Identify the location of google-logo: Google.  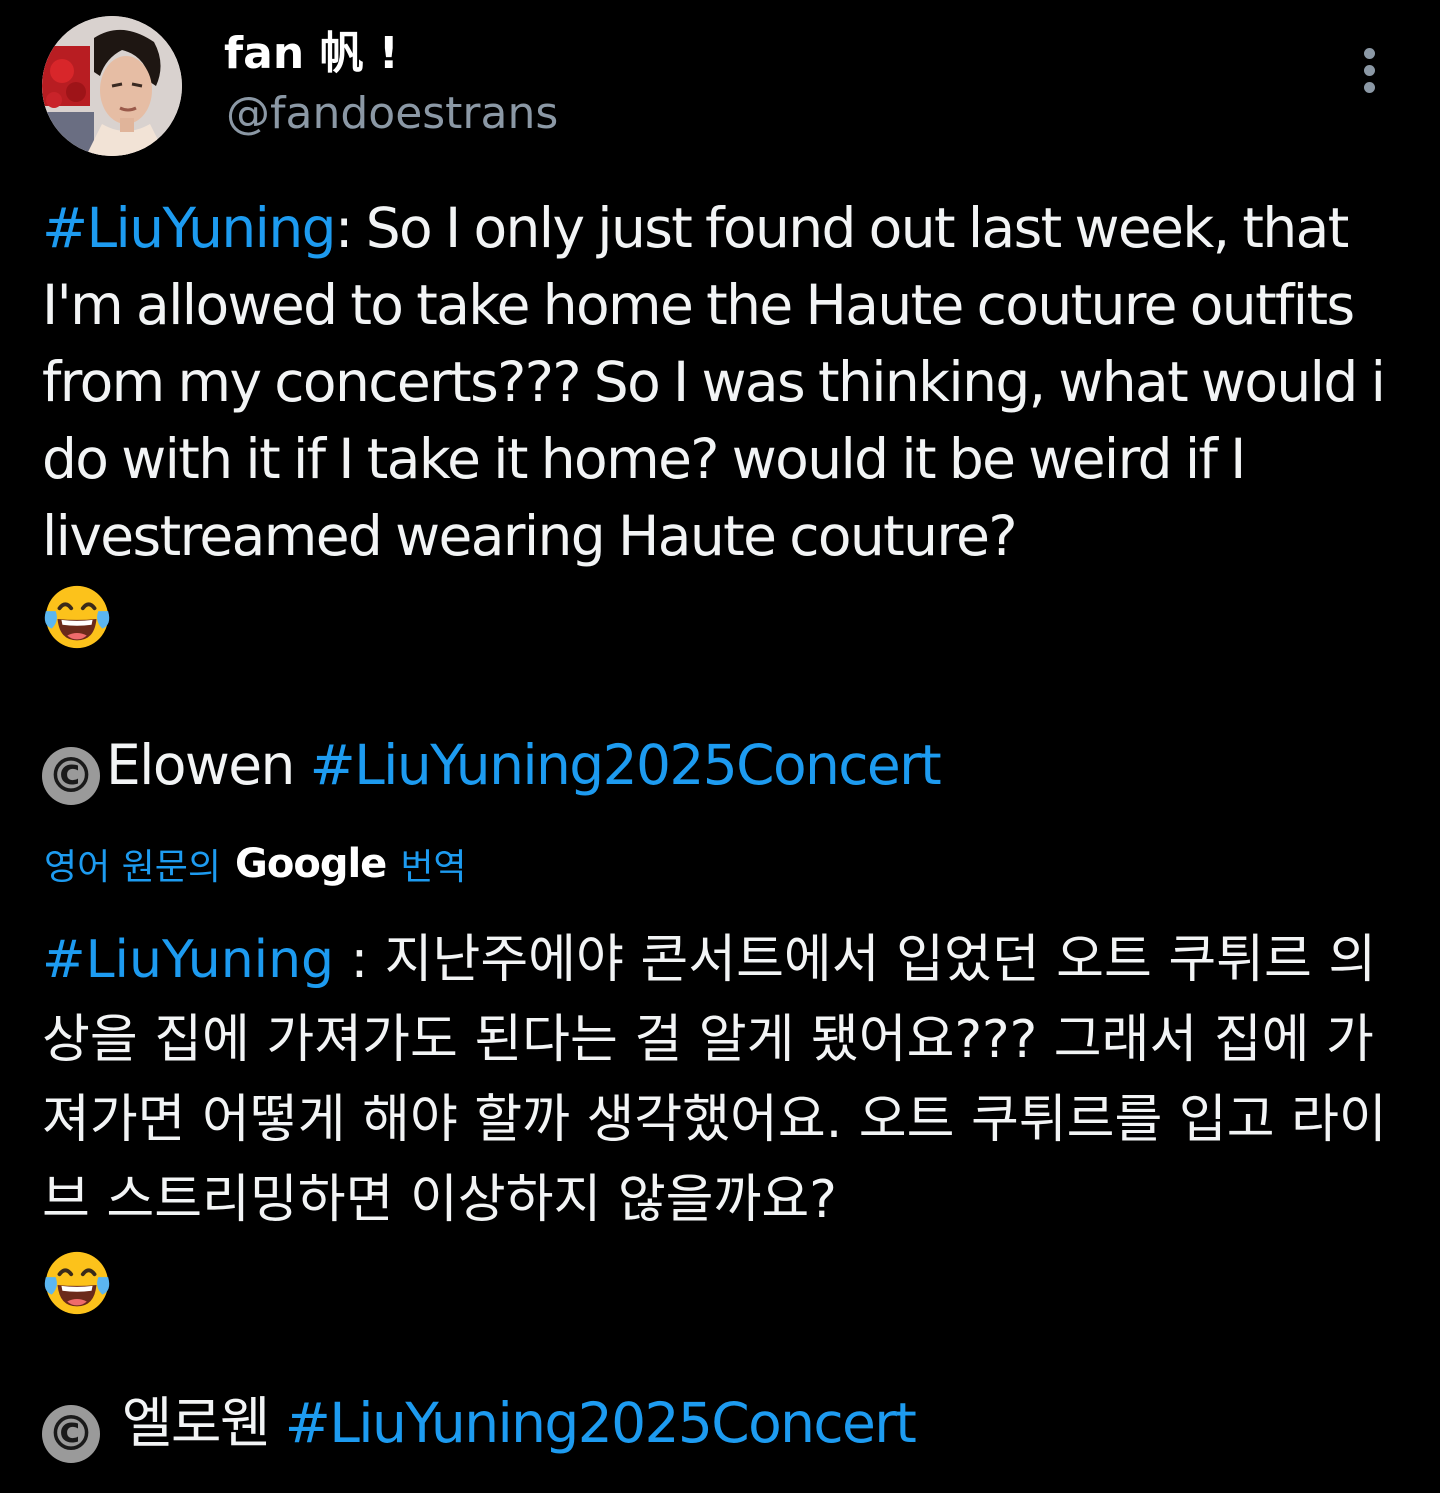
(311, 864).